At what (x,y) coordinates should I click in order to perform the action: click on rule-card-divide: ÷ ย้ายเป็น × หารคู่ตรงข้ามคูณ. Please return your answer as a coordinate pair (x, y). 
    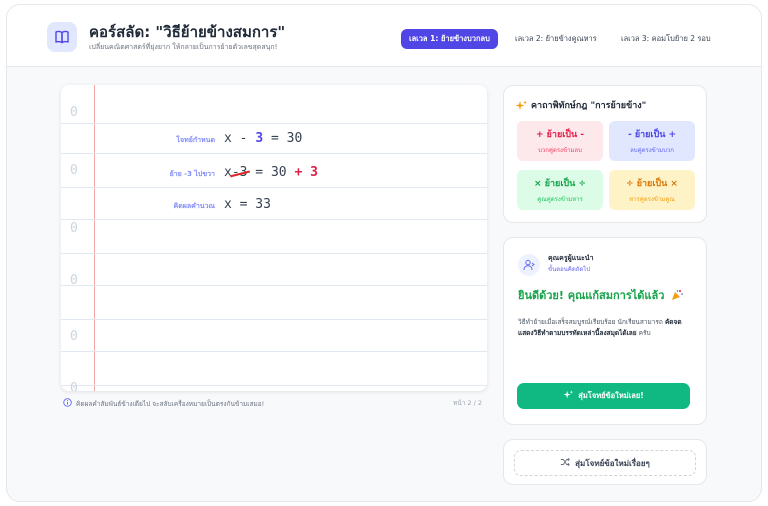
    Looking at the image, I should click on (652, 190).